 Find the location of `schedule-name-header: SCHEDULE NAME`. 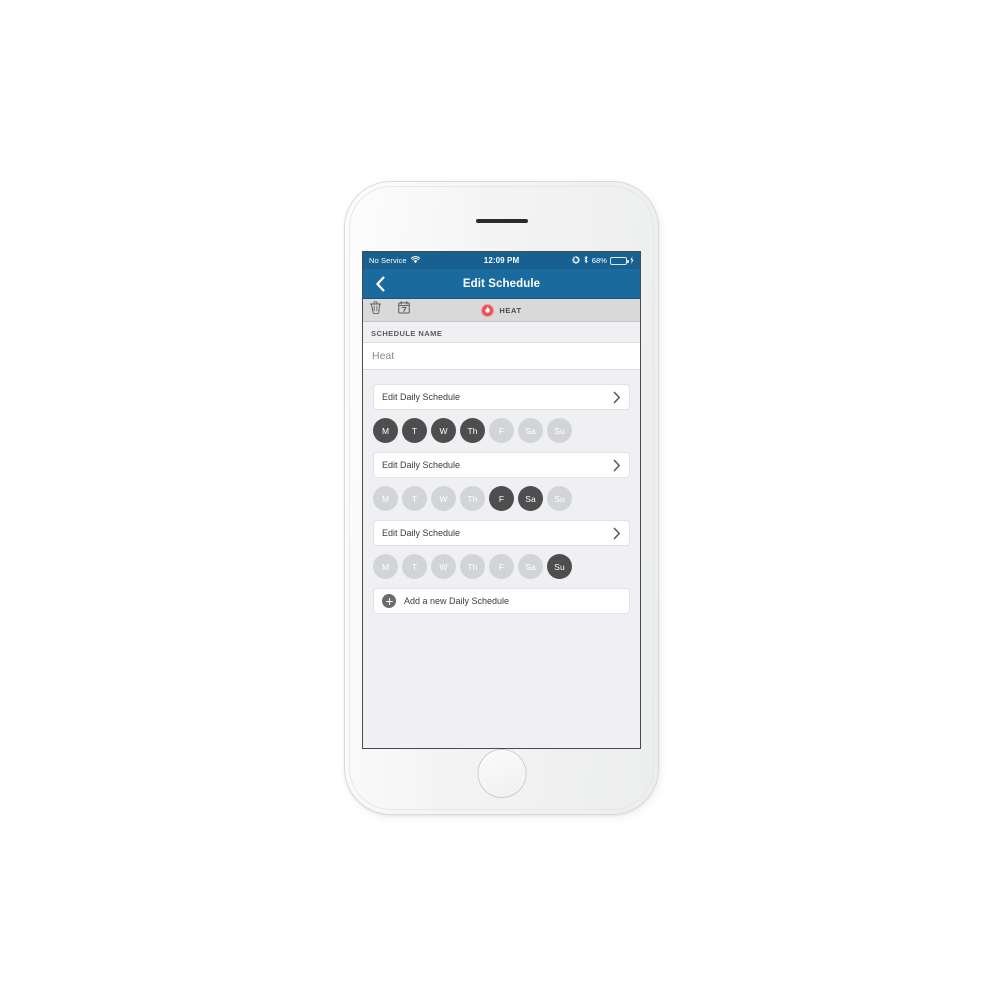

schedule-name-header: SCHEDULE NAME is located at coordinates (501, 332).